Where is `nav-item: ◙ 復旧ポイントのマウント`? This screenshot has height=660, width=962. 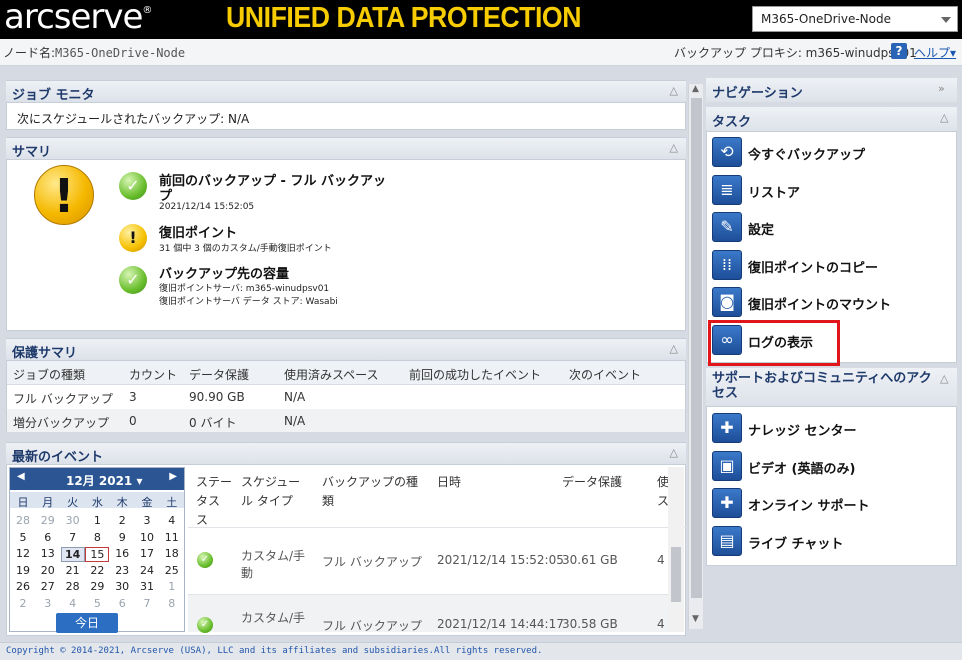
nav-item: ◙ 復旧ポイントのマウント is located at coordinates (827, 303).